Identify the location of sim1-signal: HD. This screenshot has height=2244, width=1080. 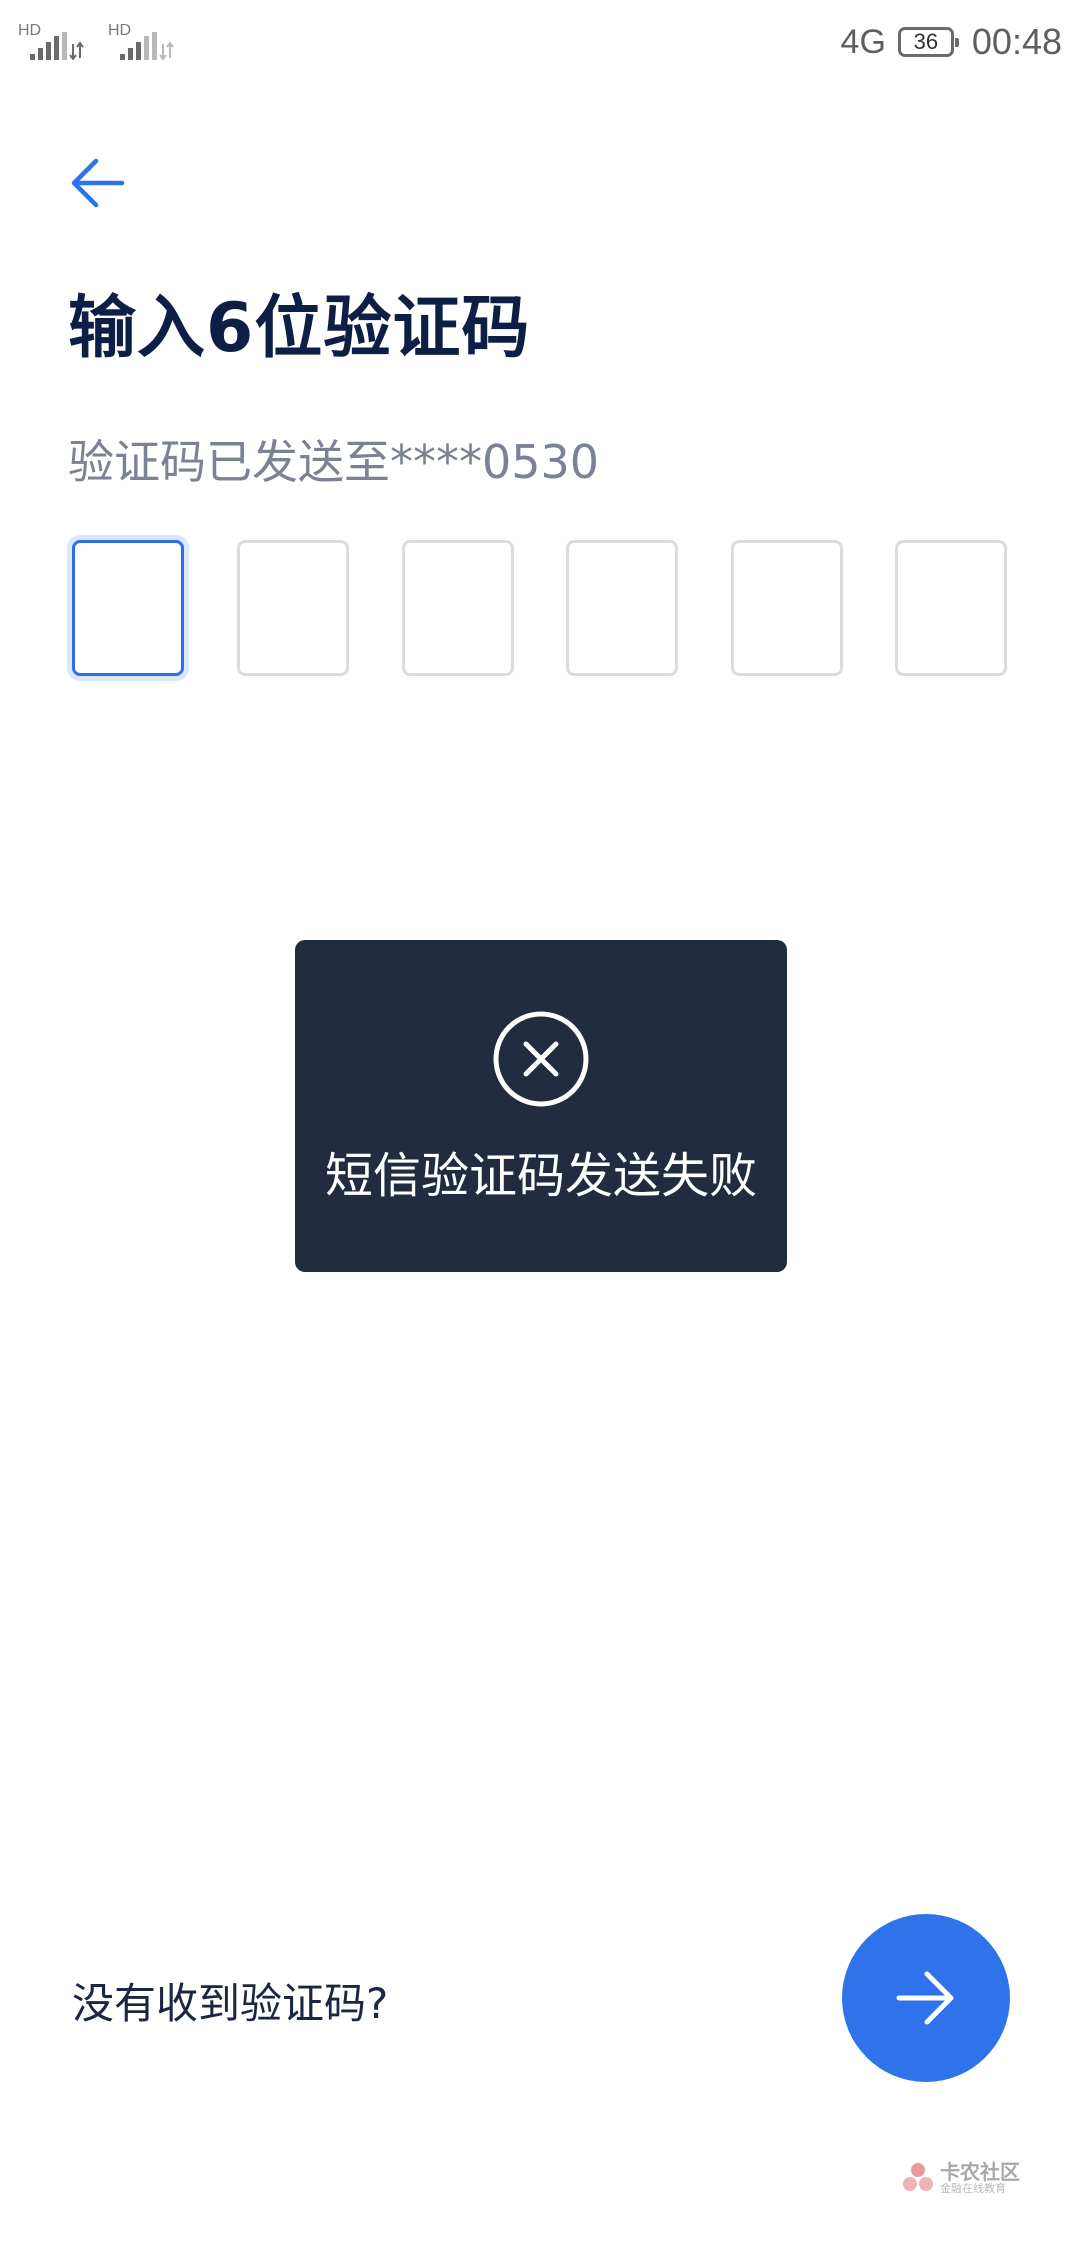
(58, 42).